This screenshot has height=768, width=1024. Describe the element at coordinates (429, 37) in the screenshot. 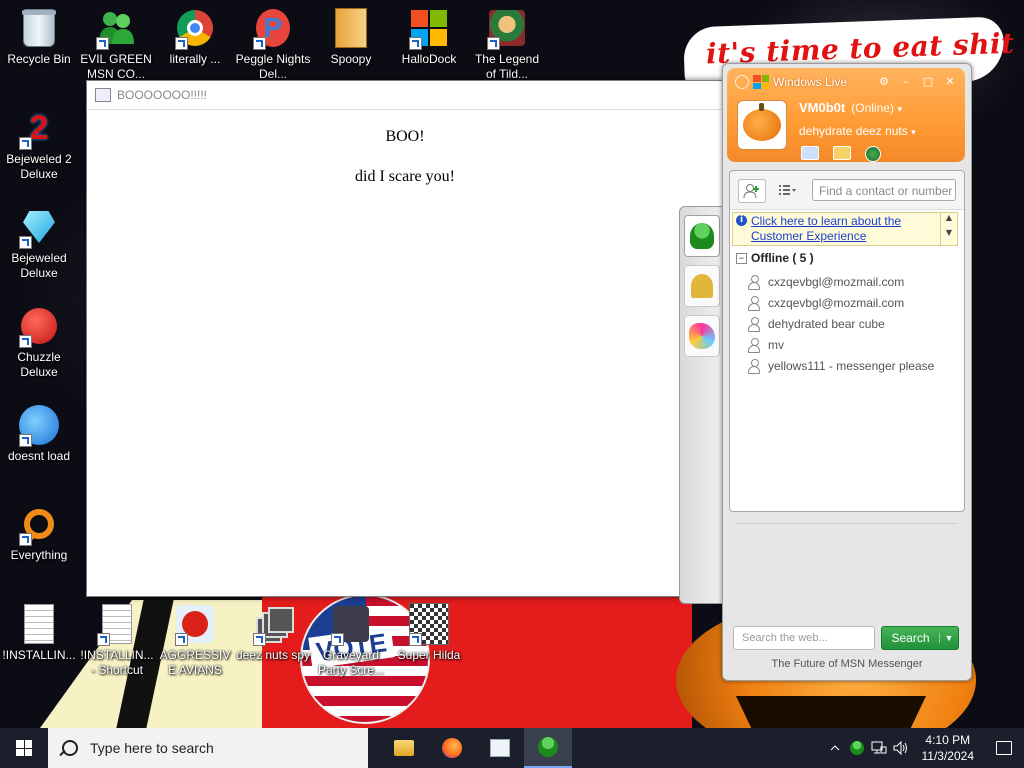

I see `desktop-icon-hallodock: HalloDock` at that location.